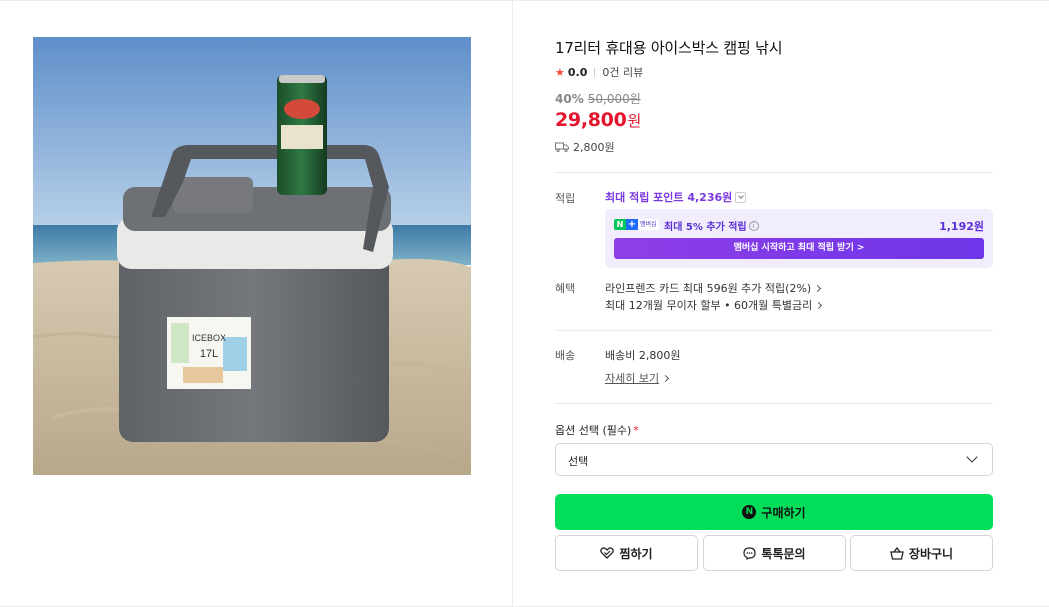 The height and width of the screenshot is (607, 1049). Describe the element at coordinates (669, 48) in the screenshot. I see `product-title: 17리터 휴대용 아이스박스 캠핑 낚시` at that location.